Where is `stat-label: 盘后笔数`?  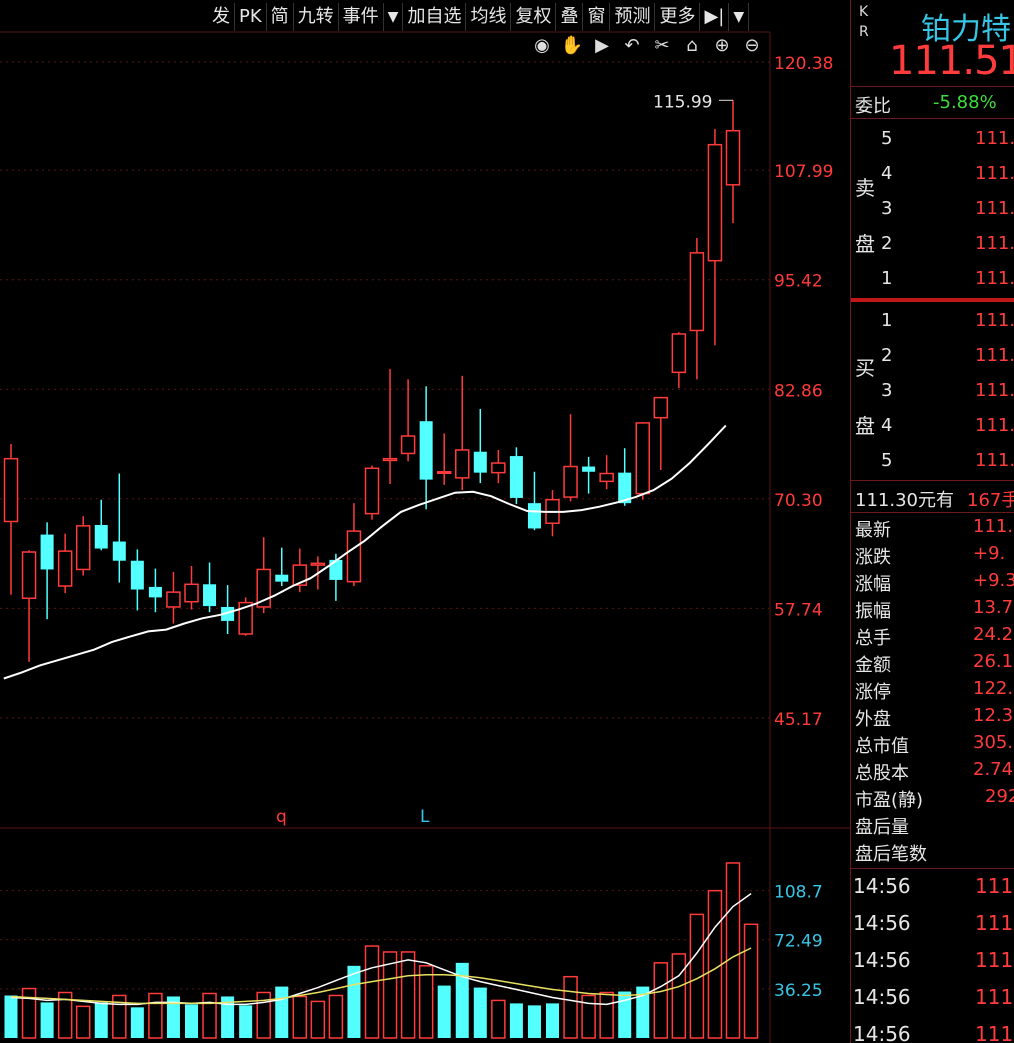
stat-label: 盘后笔数 is located at coordinates (891, 854).